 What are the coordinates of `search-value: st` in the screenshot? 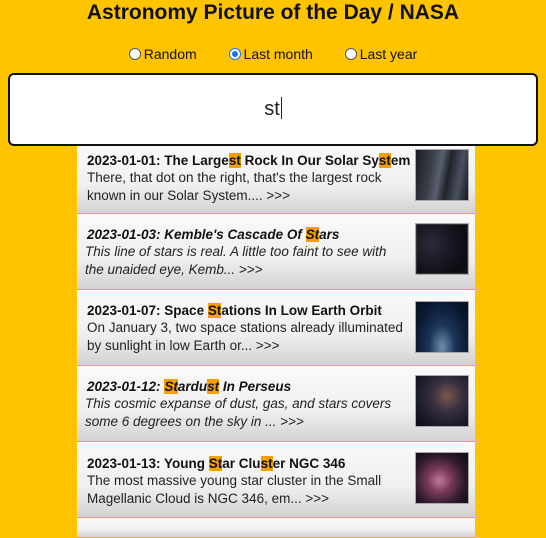 It's located at (272, 109).